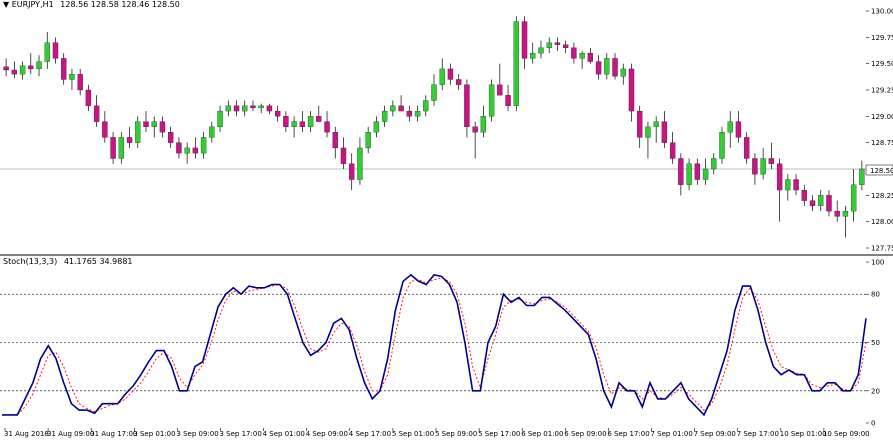 The image size is (893, 441). I want to click on price-tick-label: 129.25, so click(882, 91).